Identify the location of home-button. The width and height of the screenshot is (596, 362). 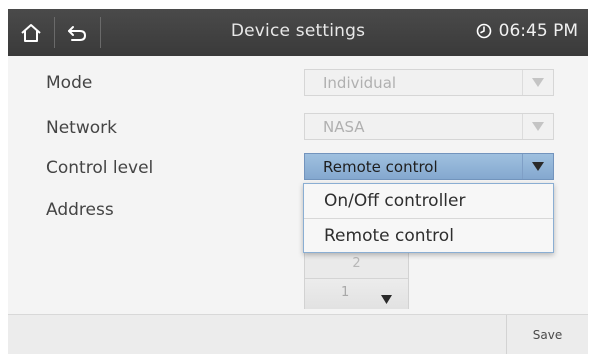
(31, 32).